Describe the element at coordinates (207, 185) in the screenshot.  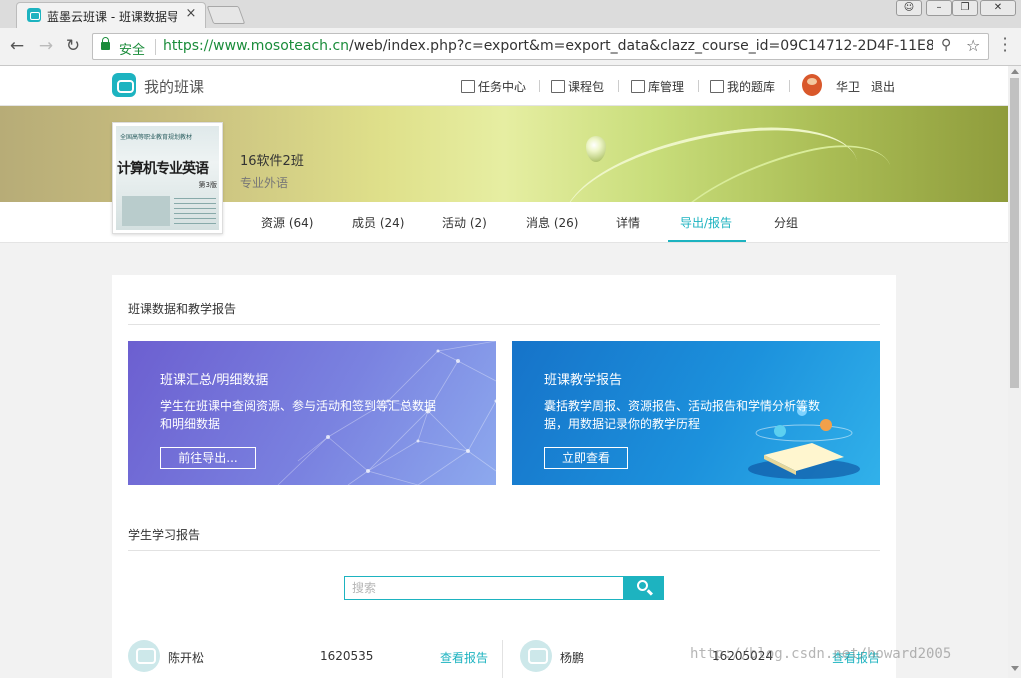
I see `cover-edition: 第3版` at that location.